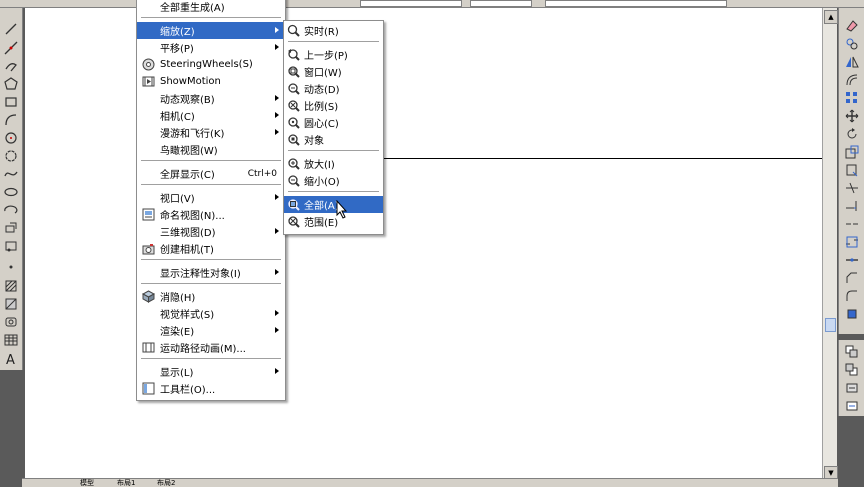 The image size is (864, 487). I want to click on explode-icon, so click(852, 313).